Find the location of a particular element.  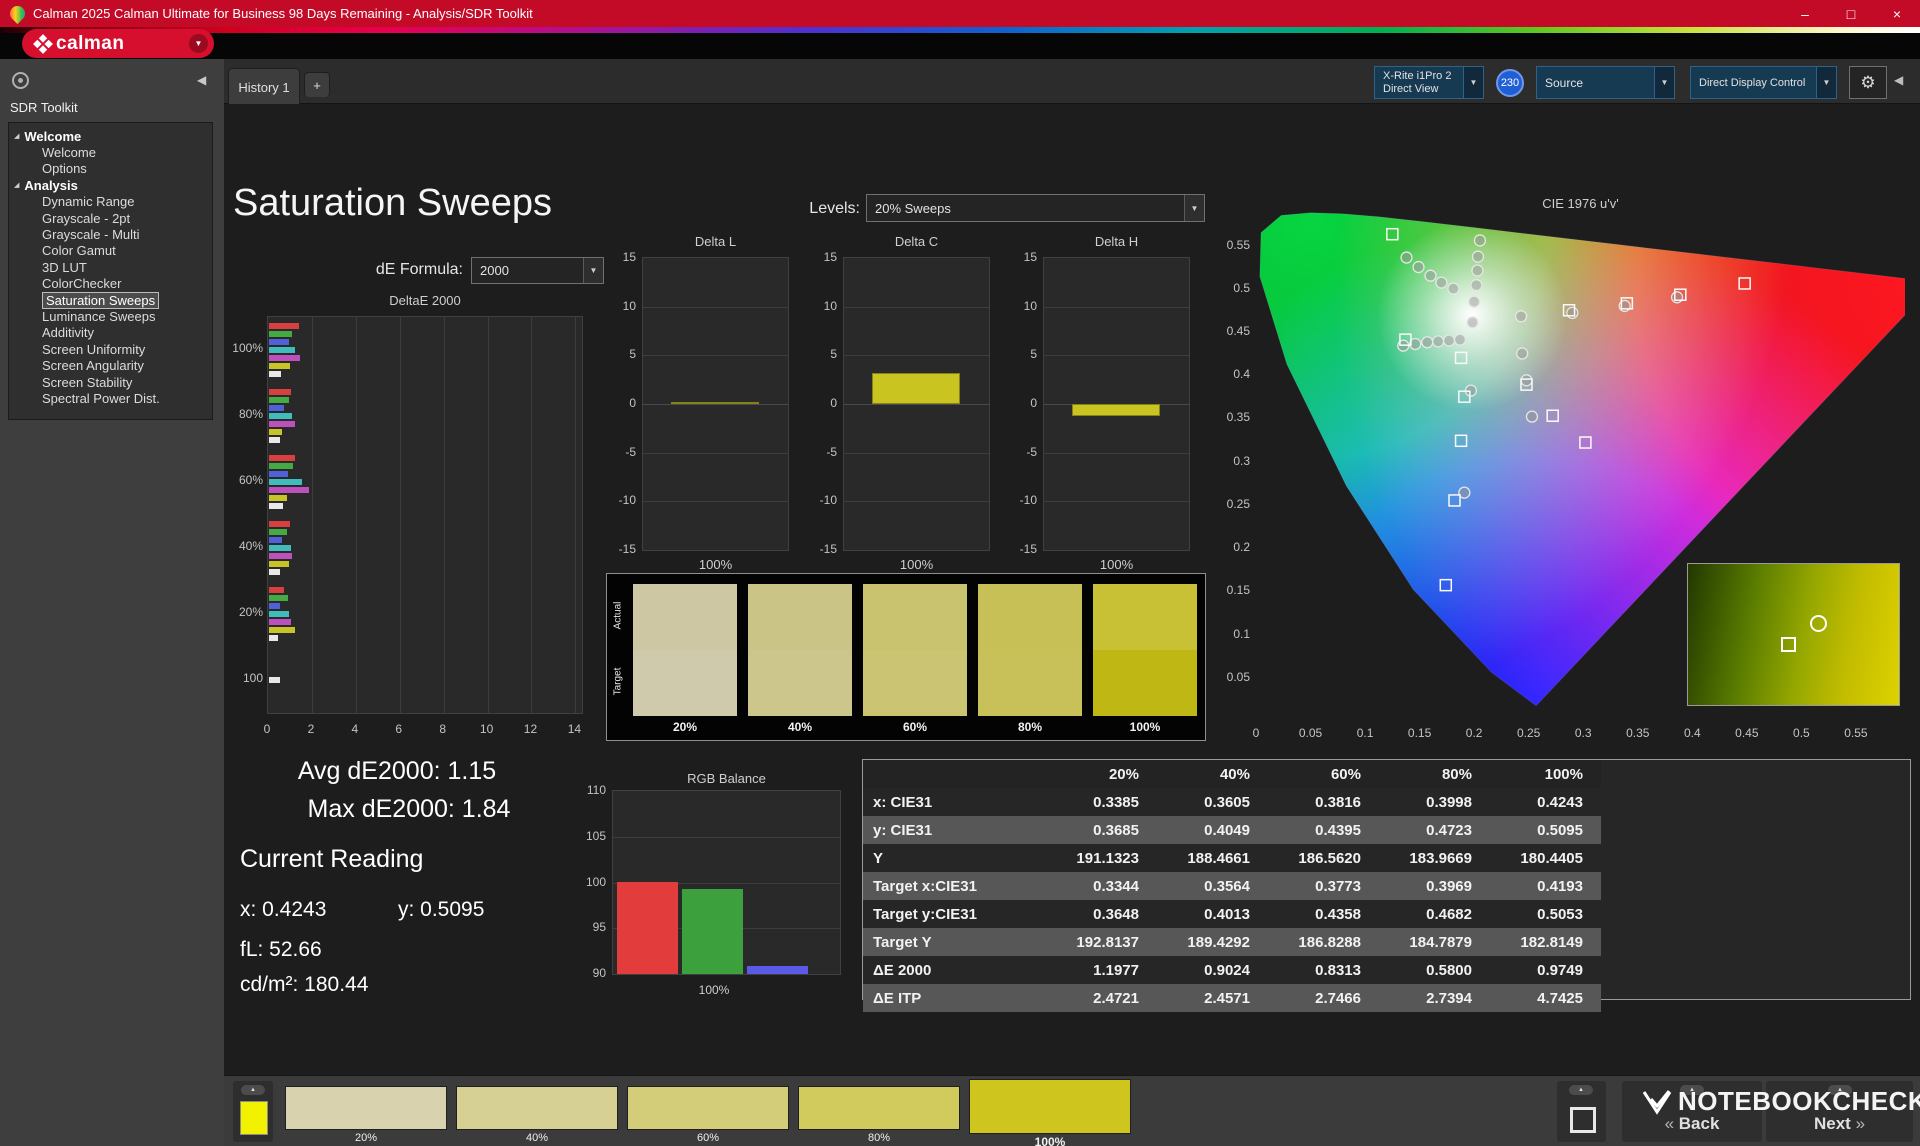

value-cell: 0.4358 is located at coordinates (1338, 914).